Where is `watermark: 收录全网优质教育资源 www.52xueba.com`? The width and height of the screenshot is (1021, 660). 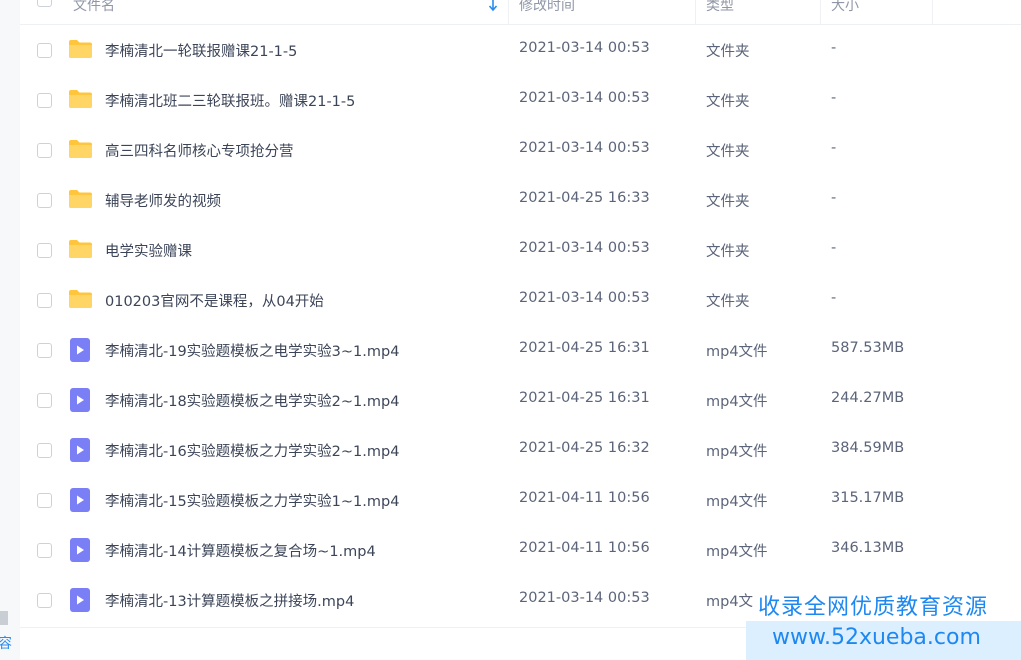 watermark: 收录全网优质教育资源 www.52xueba.com is located at coordinates (883, 621).